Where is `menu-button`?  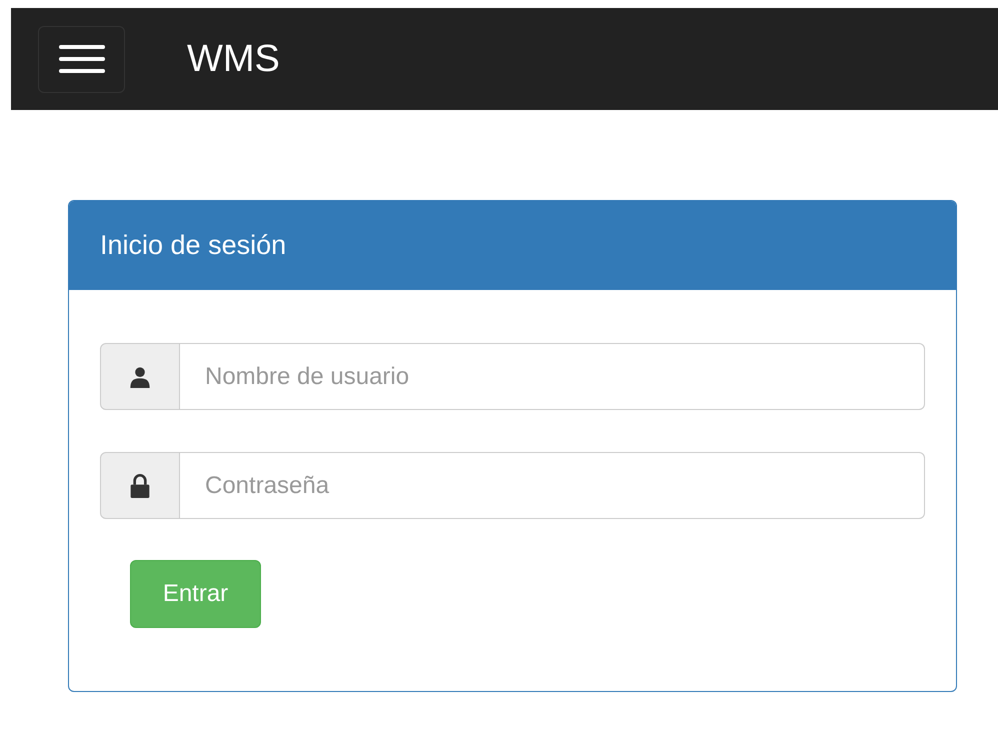 menu-button is located at coordinates (81, 59).